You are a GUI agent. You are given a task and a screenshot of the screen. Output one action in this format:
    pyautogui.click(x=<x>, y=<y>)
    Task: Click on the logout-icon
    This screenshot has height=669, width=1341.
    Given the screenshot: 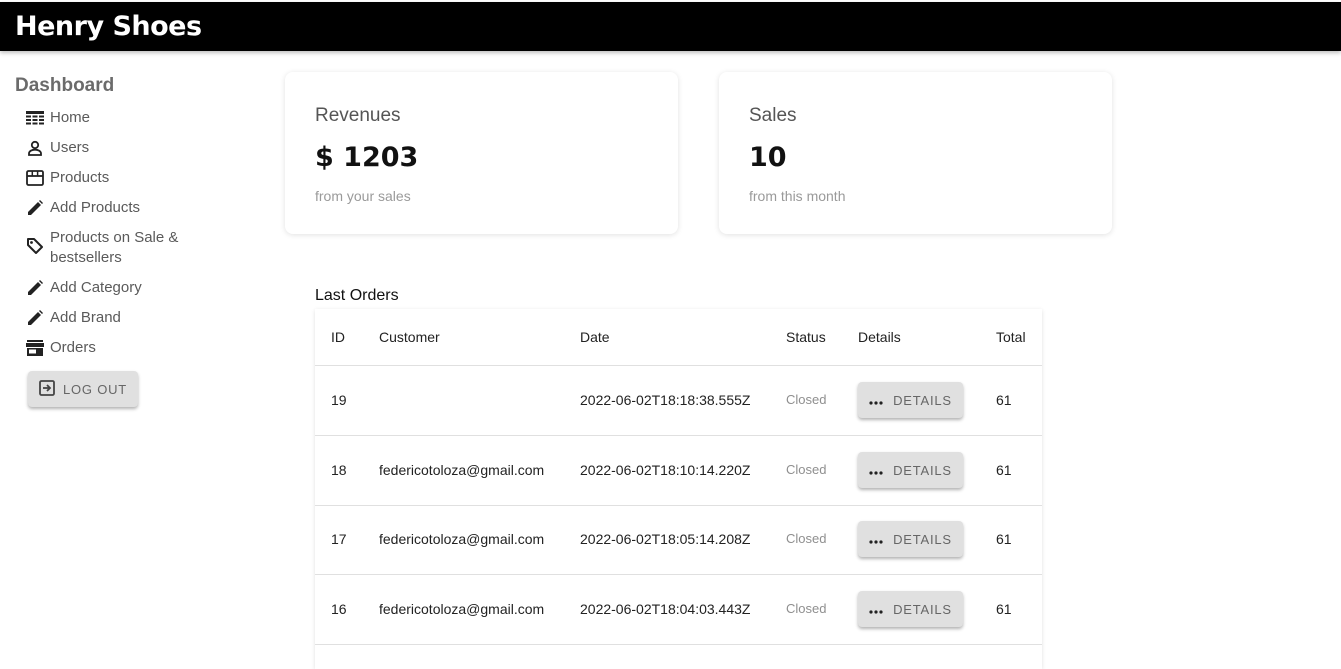 What is the action you would take?
    pyautogui.click(x=47, y=389)
    